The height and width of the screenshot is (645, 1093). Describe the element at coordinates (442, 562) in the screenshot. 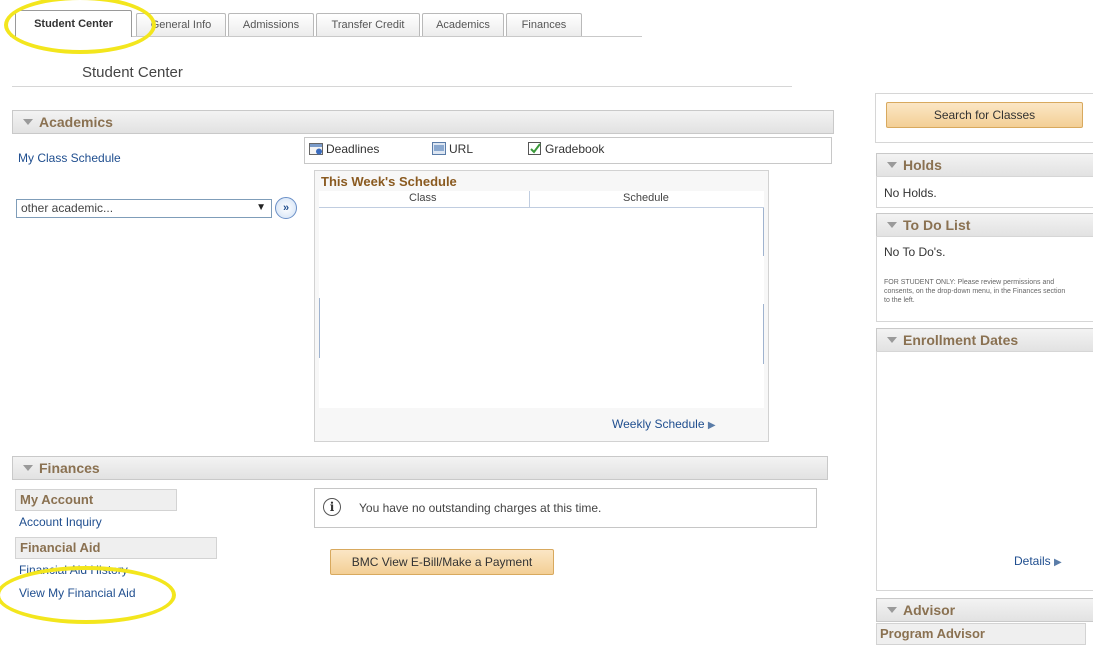

I see `bmc-view-ebill-button: BMC View E-Bill/Make a Payment` at that location.